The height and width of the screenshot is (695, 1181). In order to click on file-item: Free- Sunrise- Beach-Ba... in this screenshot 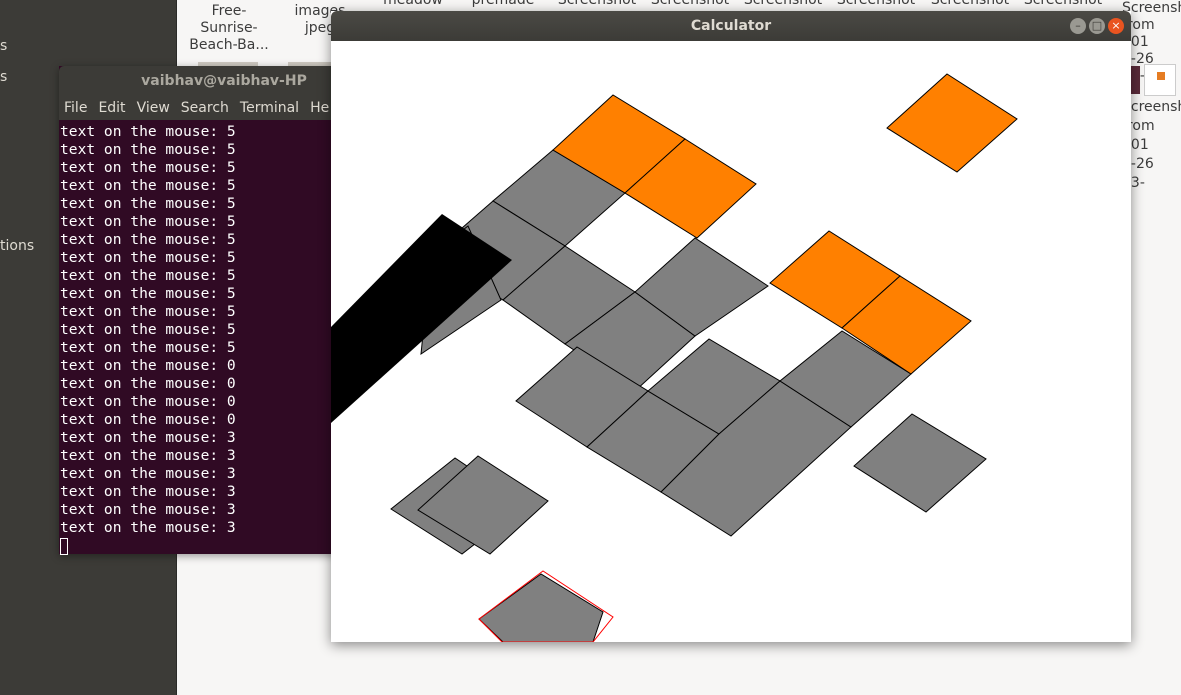, I will do `click(229, 28)`.